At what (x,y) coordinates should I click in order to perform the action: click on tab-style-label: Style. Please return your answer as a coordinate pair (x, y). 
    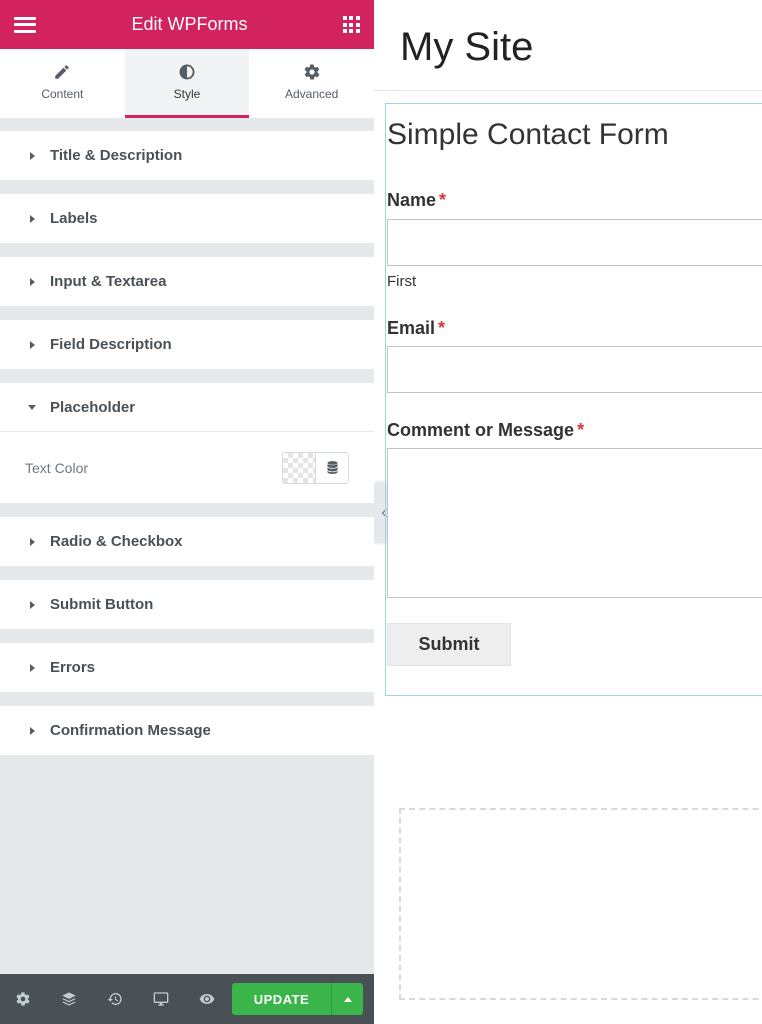
    Looking at the image, I should click on (187, 94).